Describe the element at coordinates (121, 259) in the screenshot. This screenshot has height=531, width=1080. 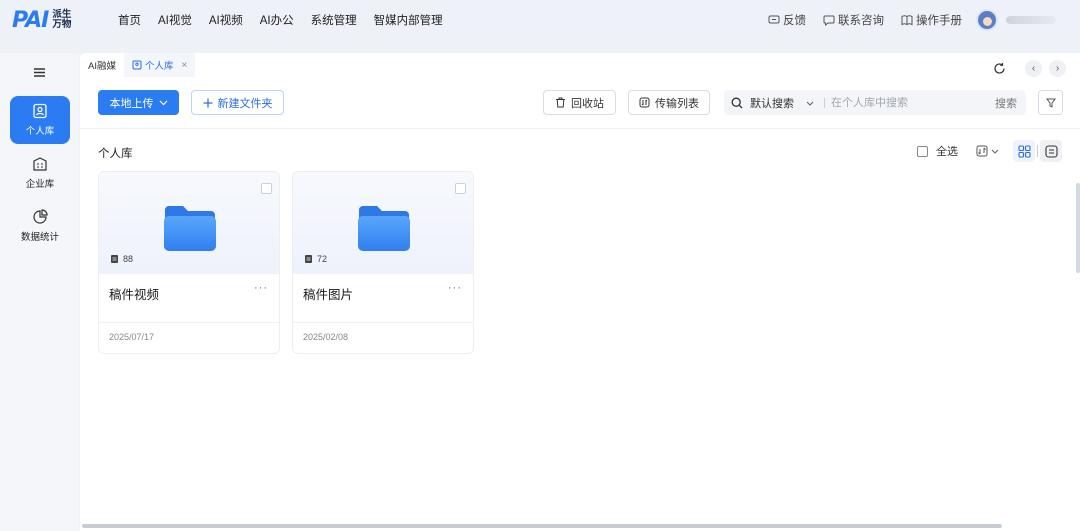
I see `file-count: 88` at that location.